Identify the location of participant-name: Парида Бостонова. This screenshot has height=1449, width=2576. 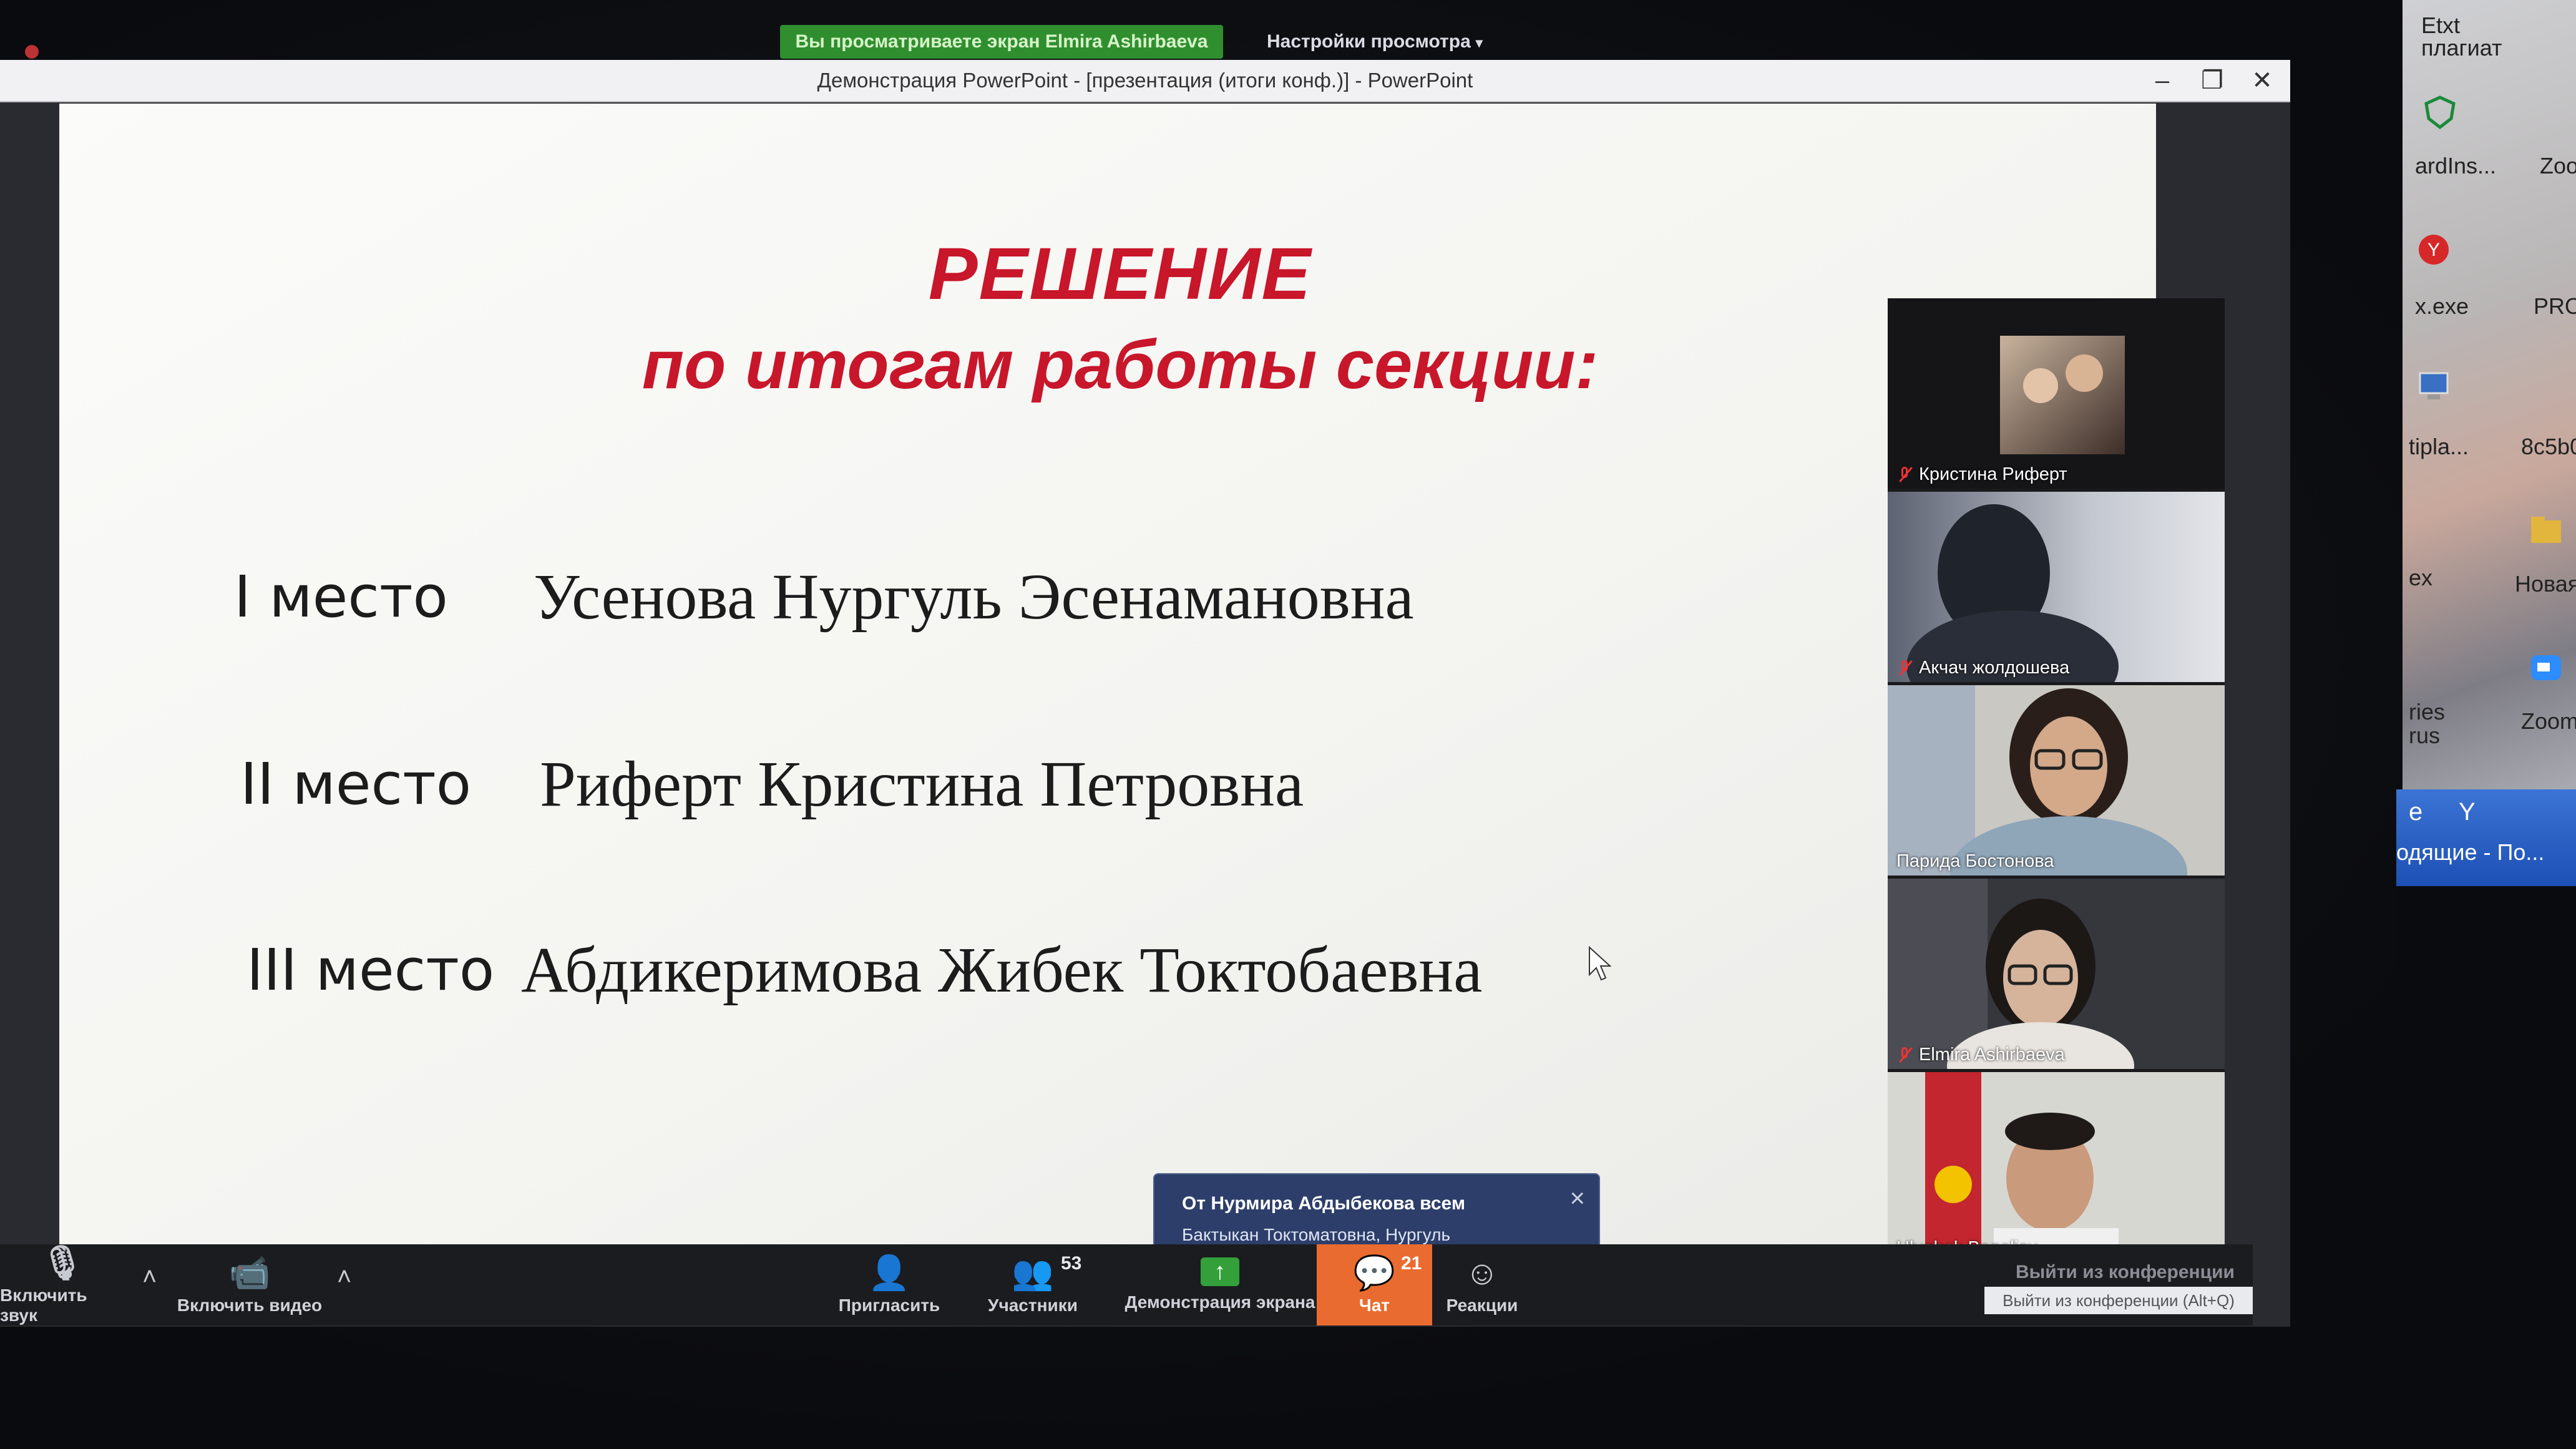
(1975, 861).